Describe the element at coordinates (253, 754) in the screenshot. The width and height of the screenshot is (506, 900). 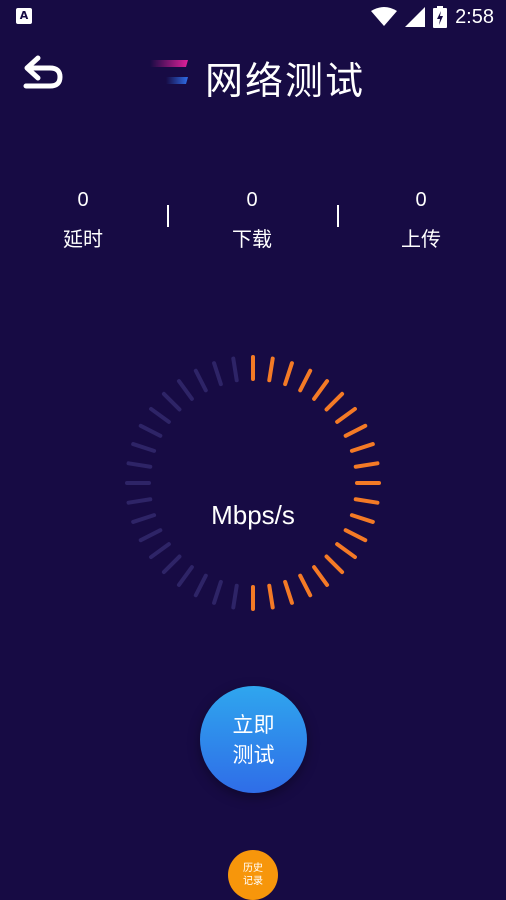
I see `start-test-label-line2: 测试` at that location.